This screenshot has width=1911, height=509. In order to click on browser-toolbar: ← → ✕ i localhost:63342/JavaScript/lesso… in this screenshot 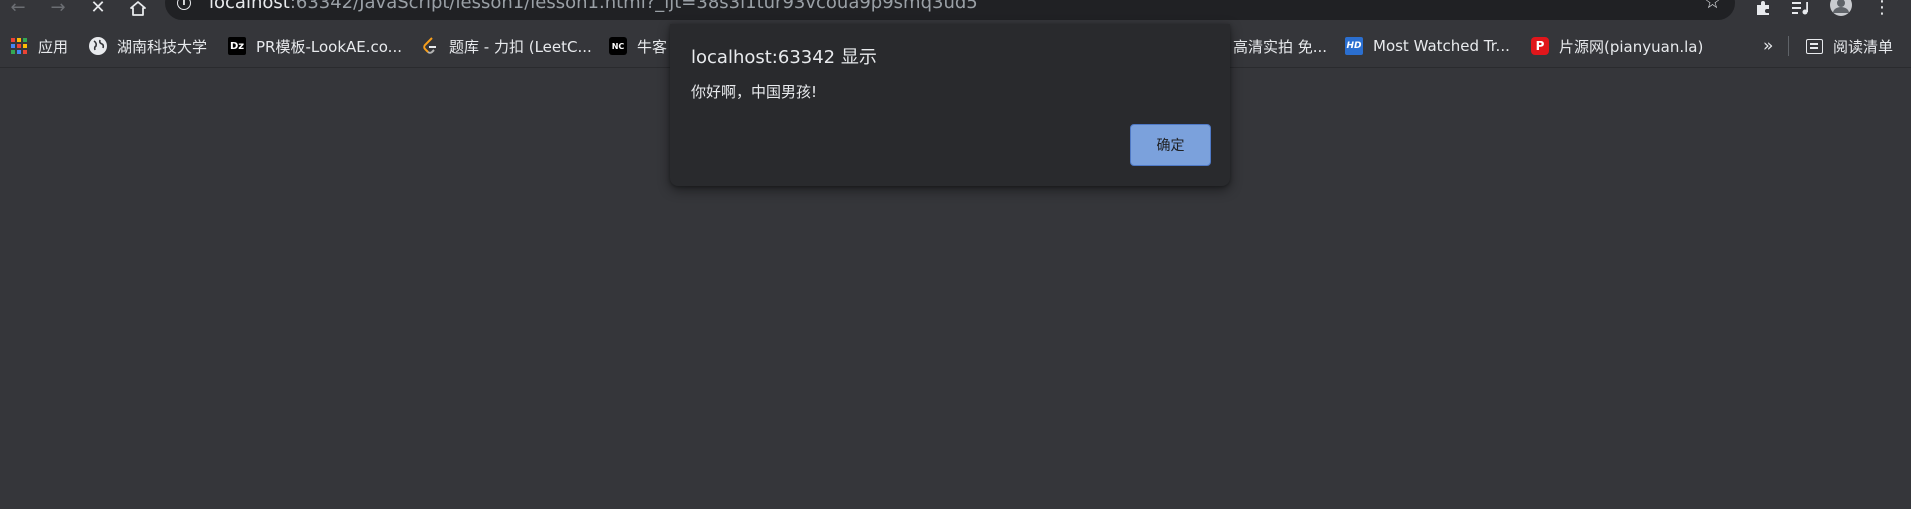, I will do `click(955, 12)`.